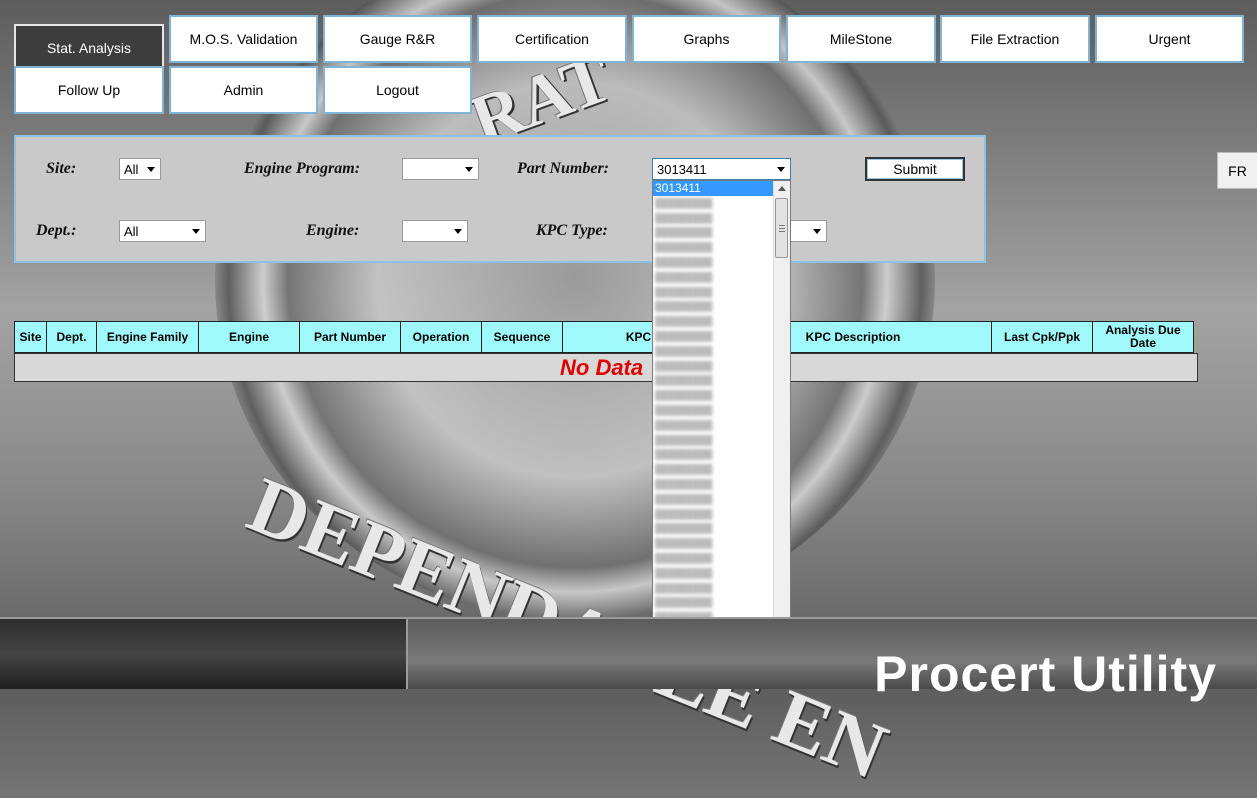 This screenshot has height=798, width=1257. What do you see at coordinates (706, 39) in the screenshot?
I see `nav-graphs-button: Graphs` at bounding box center [706, 39].